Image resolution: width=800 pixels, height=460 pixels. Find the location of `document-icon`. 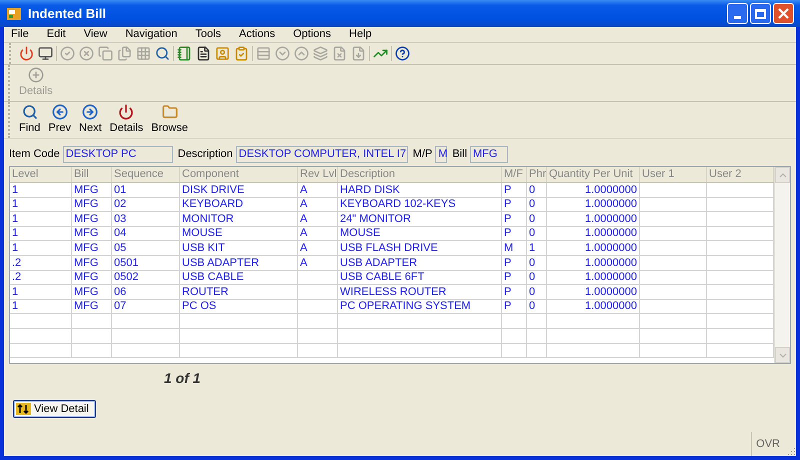

document-icon is located at coordinates (203, 53).